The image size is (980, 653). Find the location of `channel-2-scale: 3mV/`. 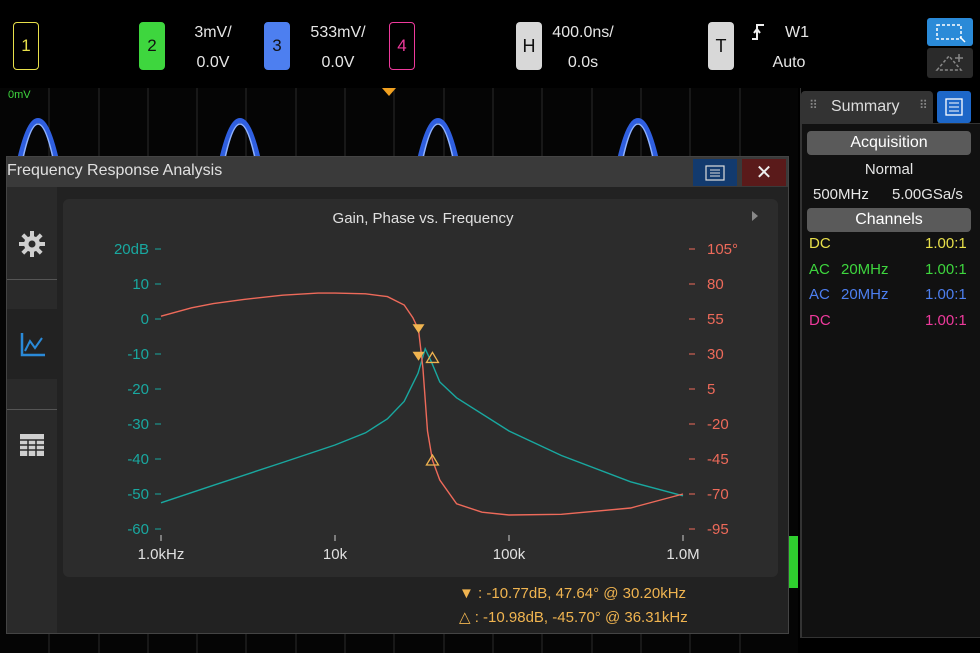

channel-2-scale: 3mV/ is located at coordinates (213, 32).